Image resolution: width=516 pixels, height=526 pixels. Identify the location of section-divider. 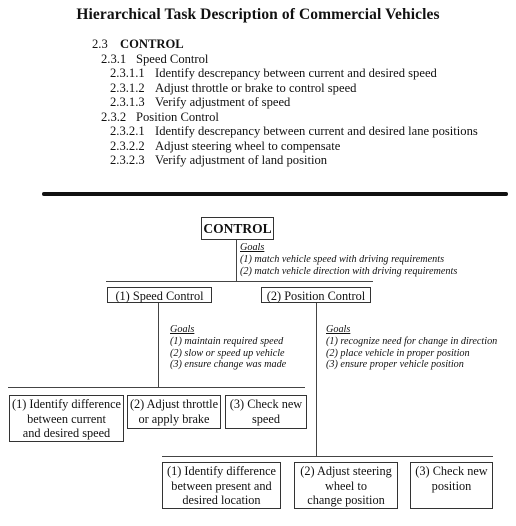
(275, 194).